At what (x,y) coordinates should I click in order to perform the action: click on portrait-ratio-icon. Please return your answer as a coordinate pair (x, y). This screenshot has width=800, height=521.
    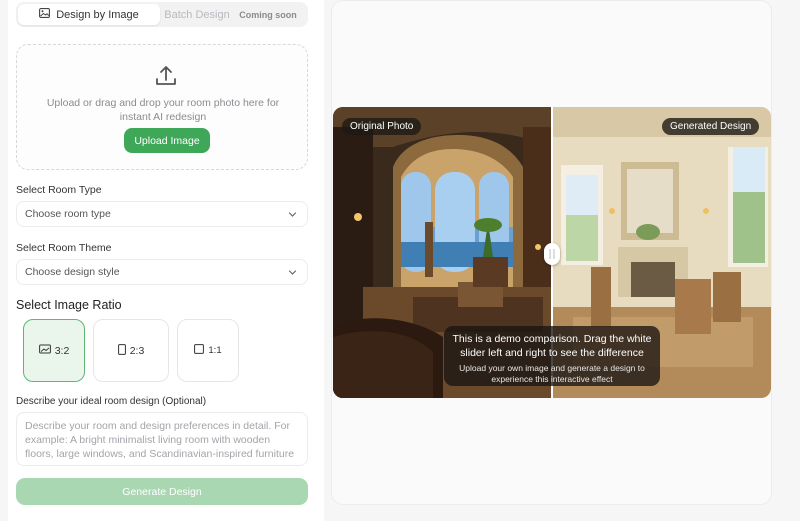
    Looking at the image, I should click on (121, 350).